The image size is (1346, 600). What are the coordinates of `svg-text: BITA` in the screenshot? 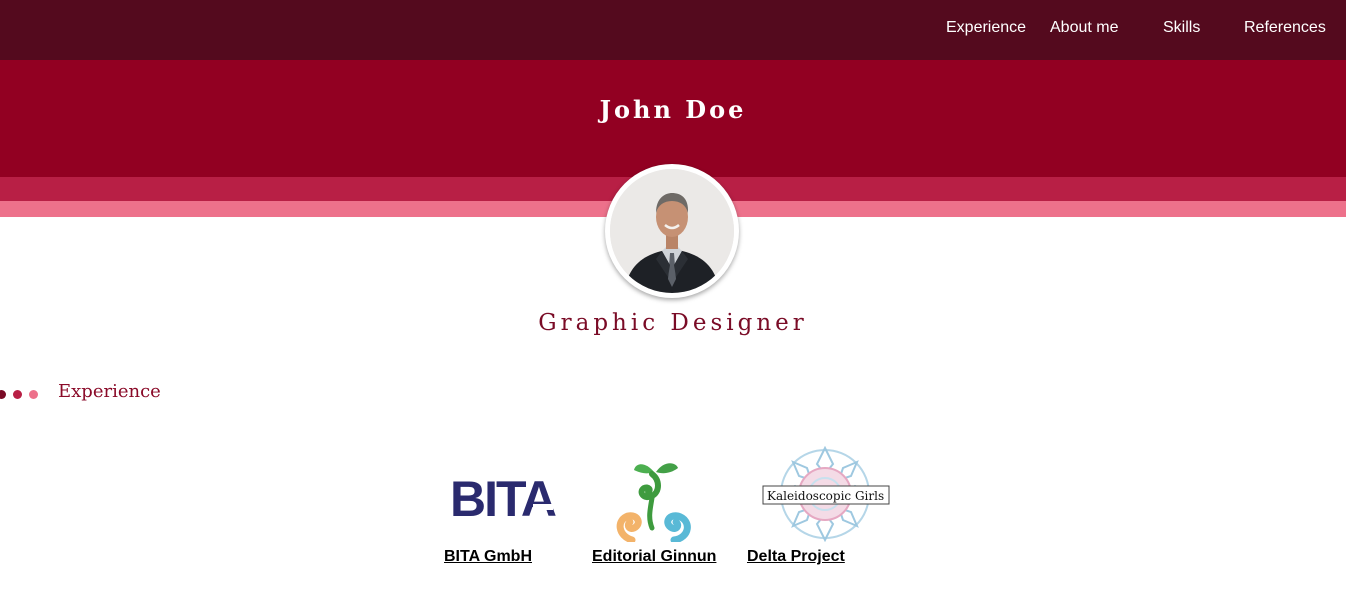 It's located at (503, 498).